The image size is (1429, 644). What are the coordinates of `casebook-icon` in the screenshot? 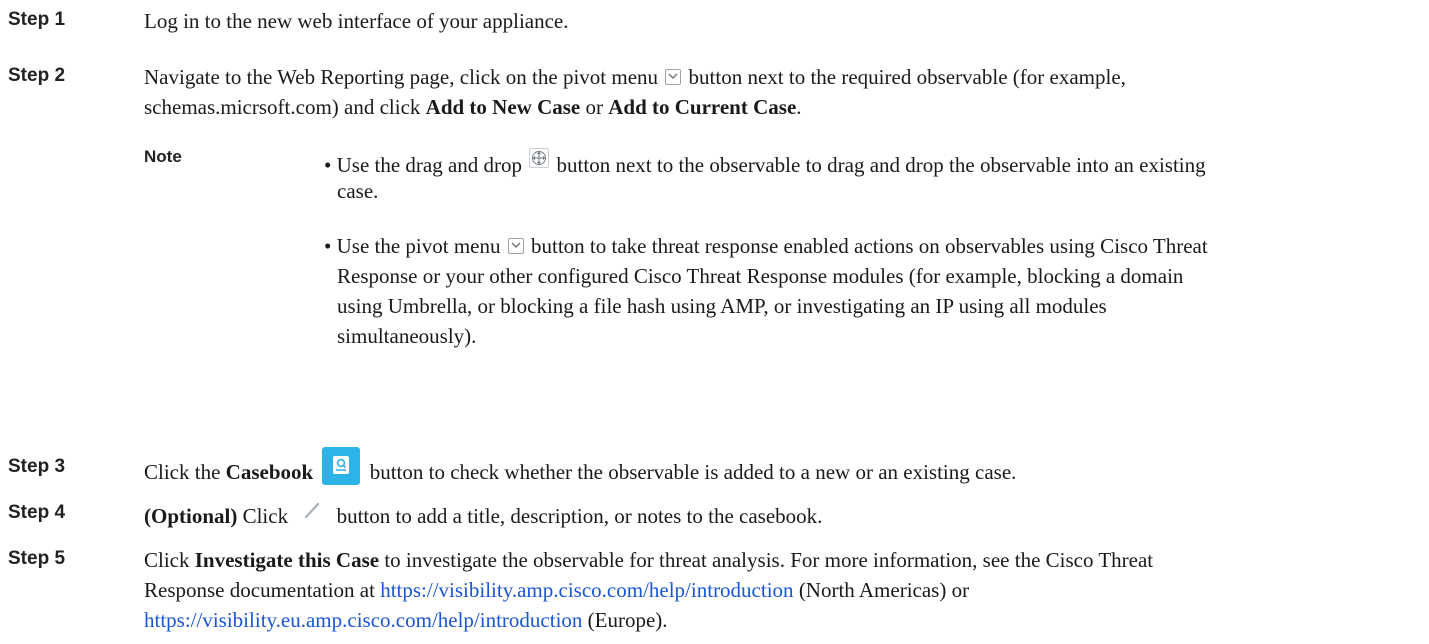 It's located at (341, 466).